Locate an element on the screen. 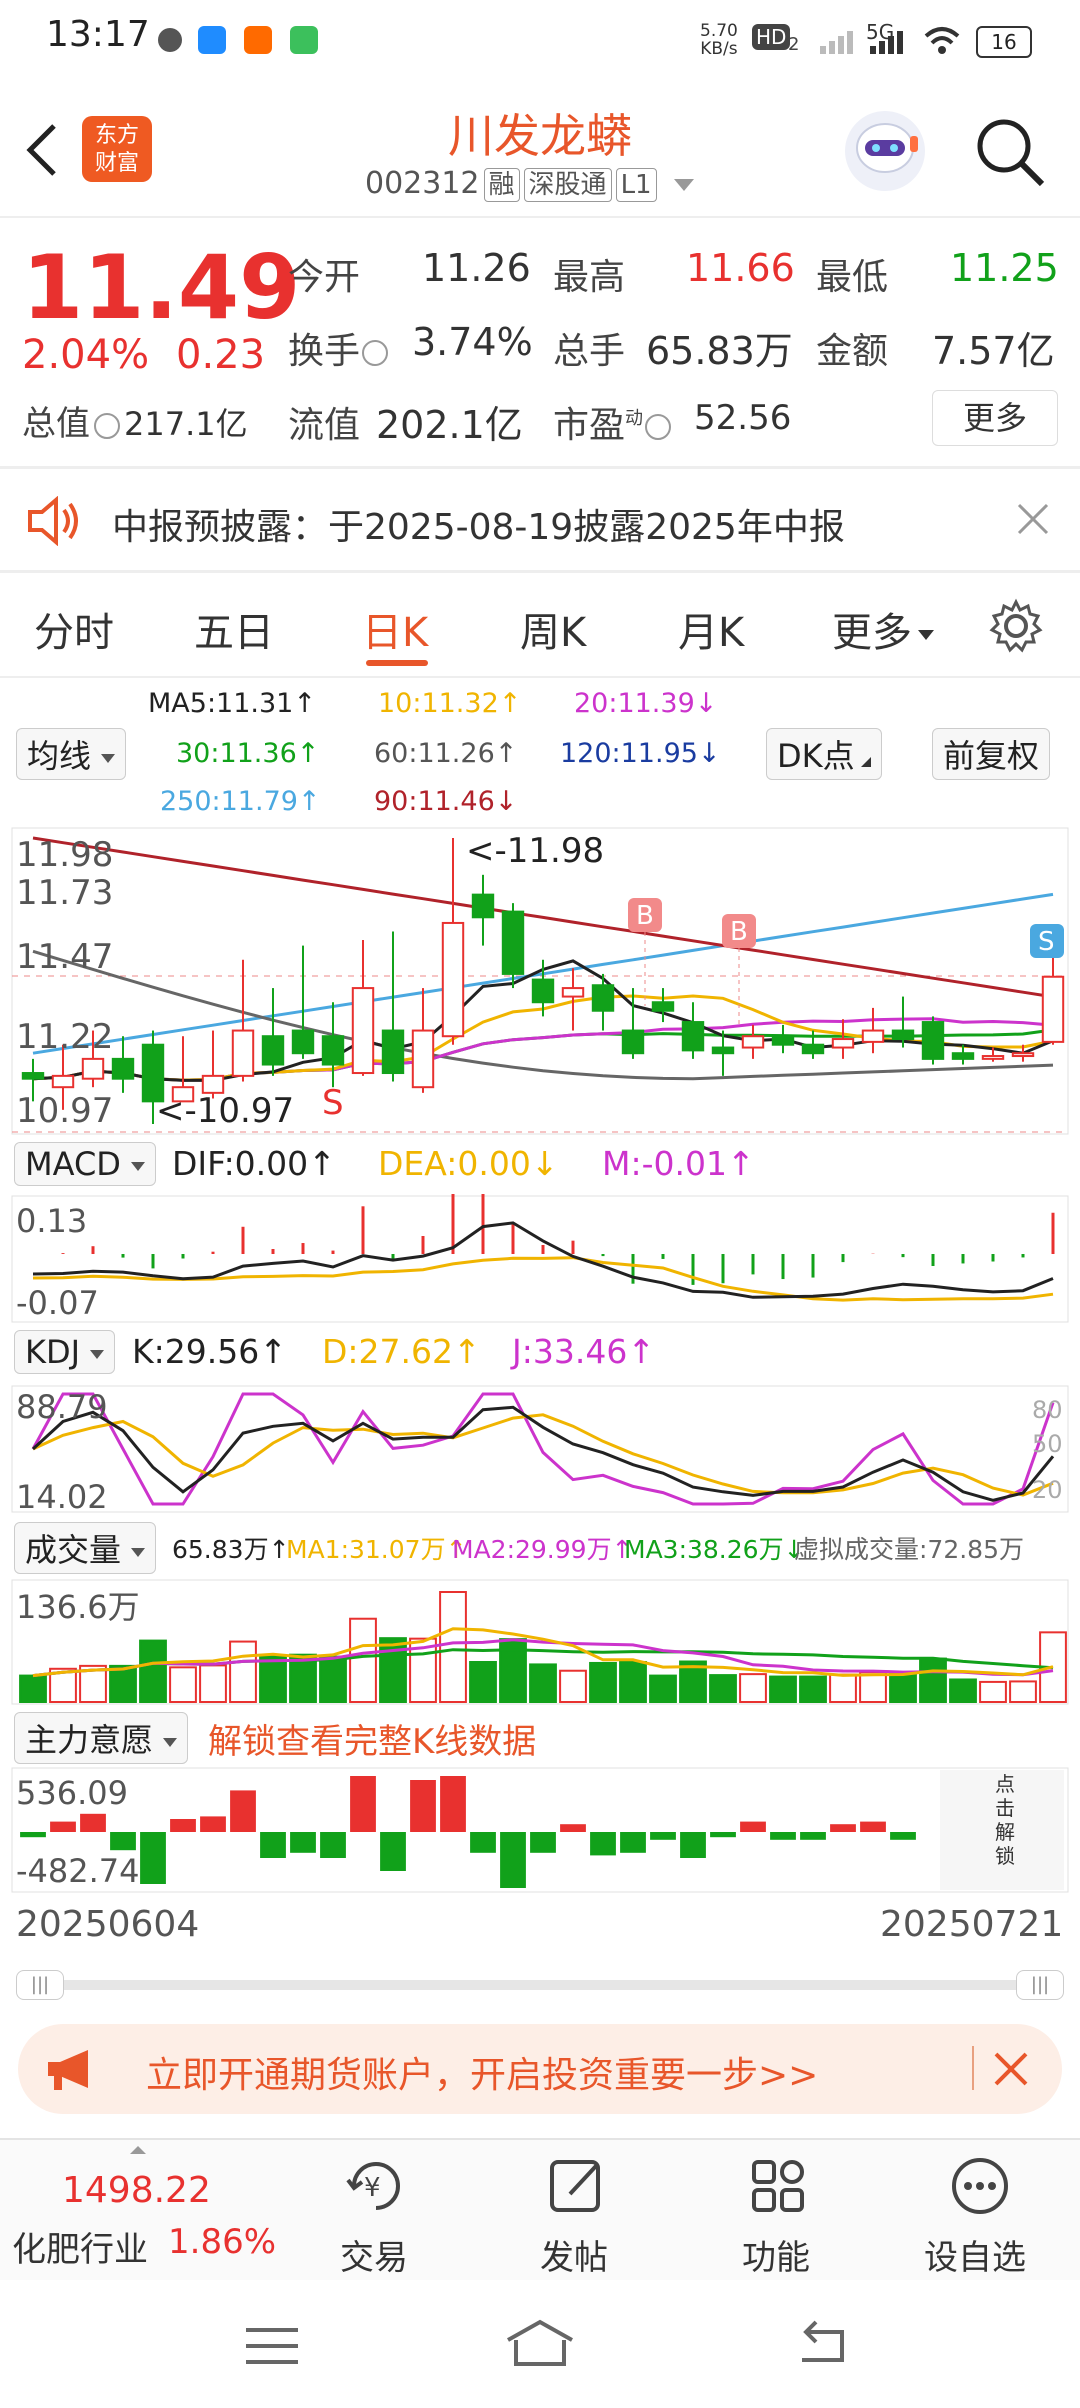  notice-bar: 中报预披露：于2025-08-19披露2025年中报 is located at coordinates (540, 520).